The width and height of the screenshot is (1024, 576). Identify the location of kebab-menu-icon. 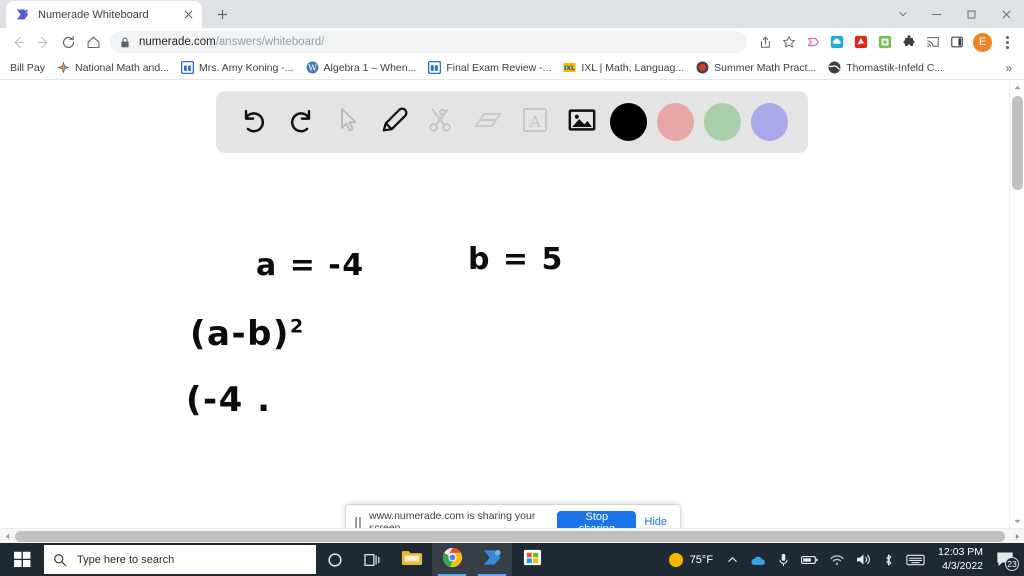
(1007, 42).